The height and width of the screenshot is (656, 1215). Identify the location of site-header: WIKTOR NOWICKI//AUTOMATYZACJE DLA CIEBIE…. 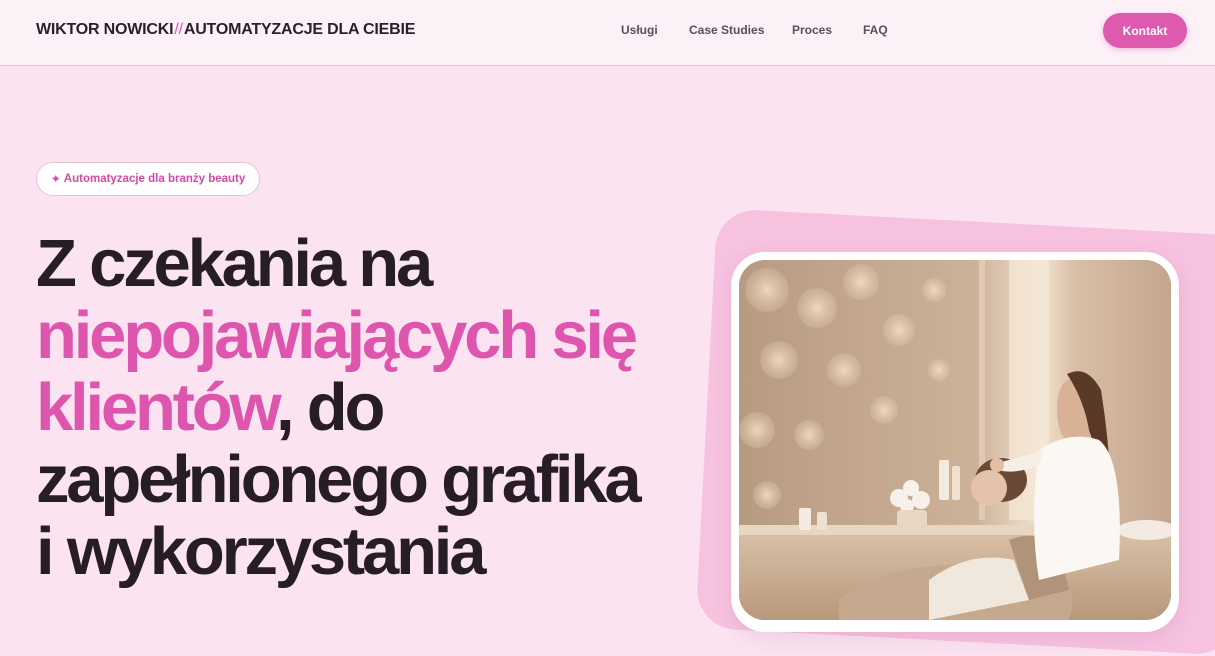
(607, 33).